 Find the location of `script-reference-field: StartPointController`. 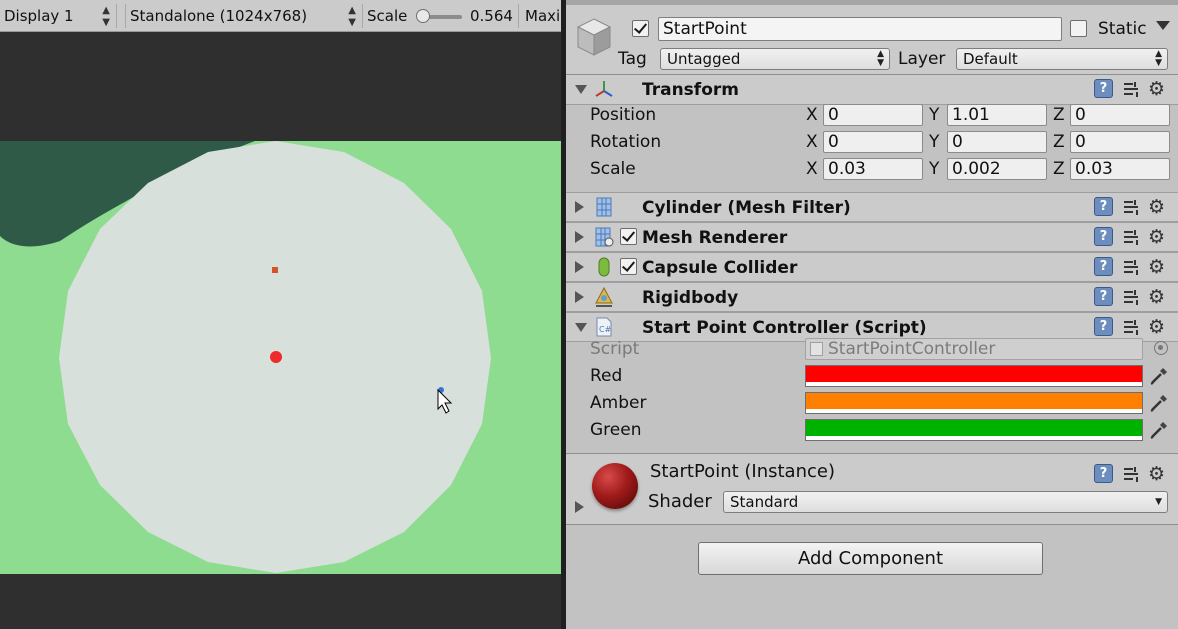

script-reference-field: StartPointController is located at coordinates (974, 349).